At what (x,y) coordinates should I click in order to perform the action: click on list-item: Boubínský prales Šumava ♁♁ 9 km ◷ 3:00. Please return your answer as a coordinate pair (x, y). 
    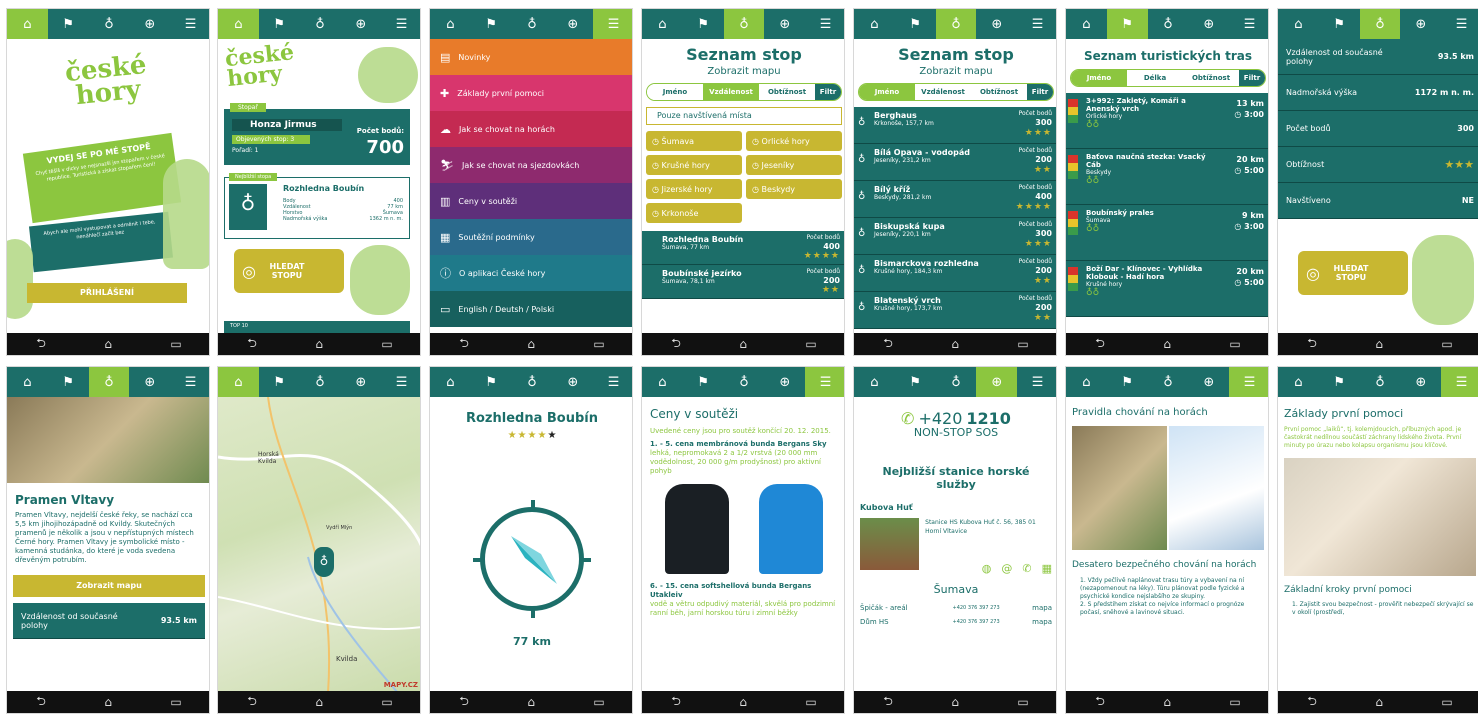
    Looking at the image, I should click on (1167, 233).